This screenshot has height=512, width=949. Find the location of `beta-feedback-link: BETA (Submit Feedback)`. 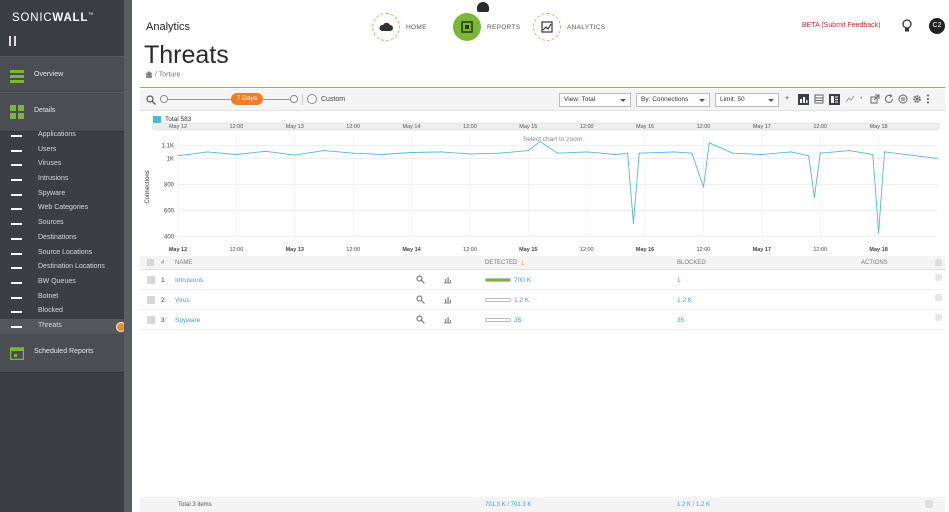

beta-feedback-link: BETA (Submit Feedback) is located at coordinates (841, 25).